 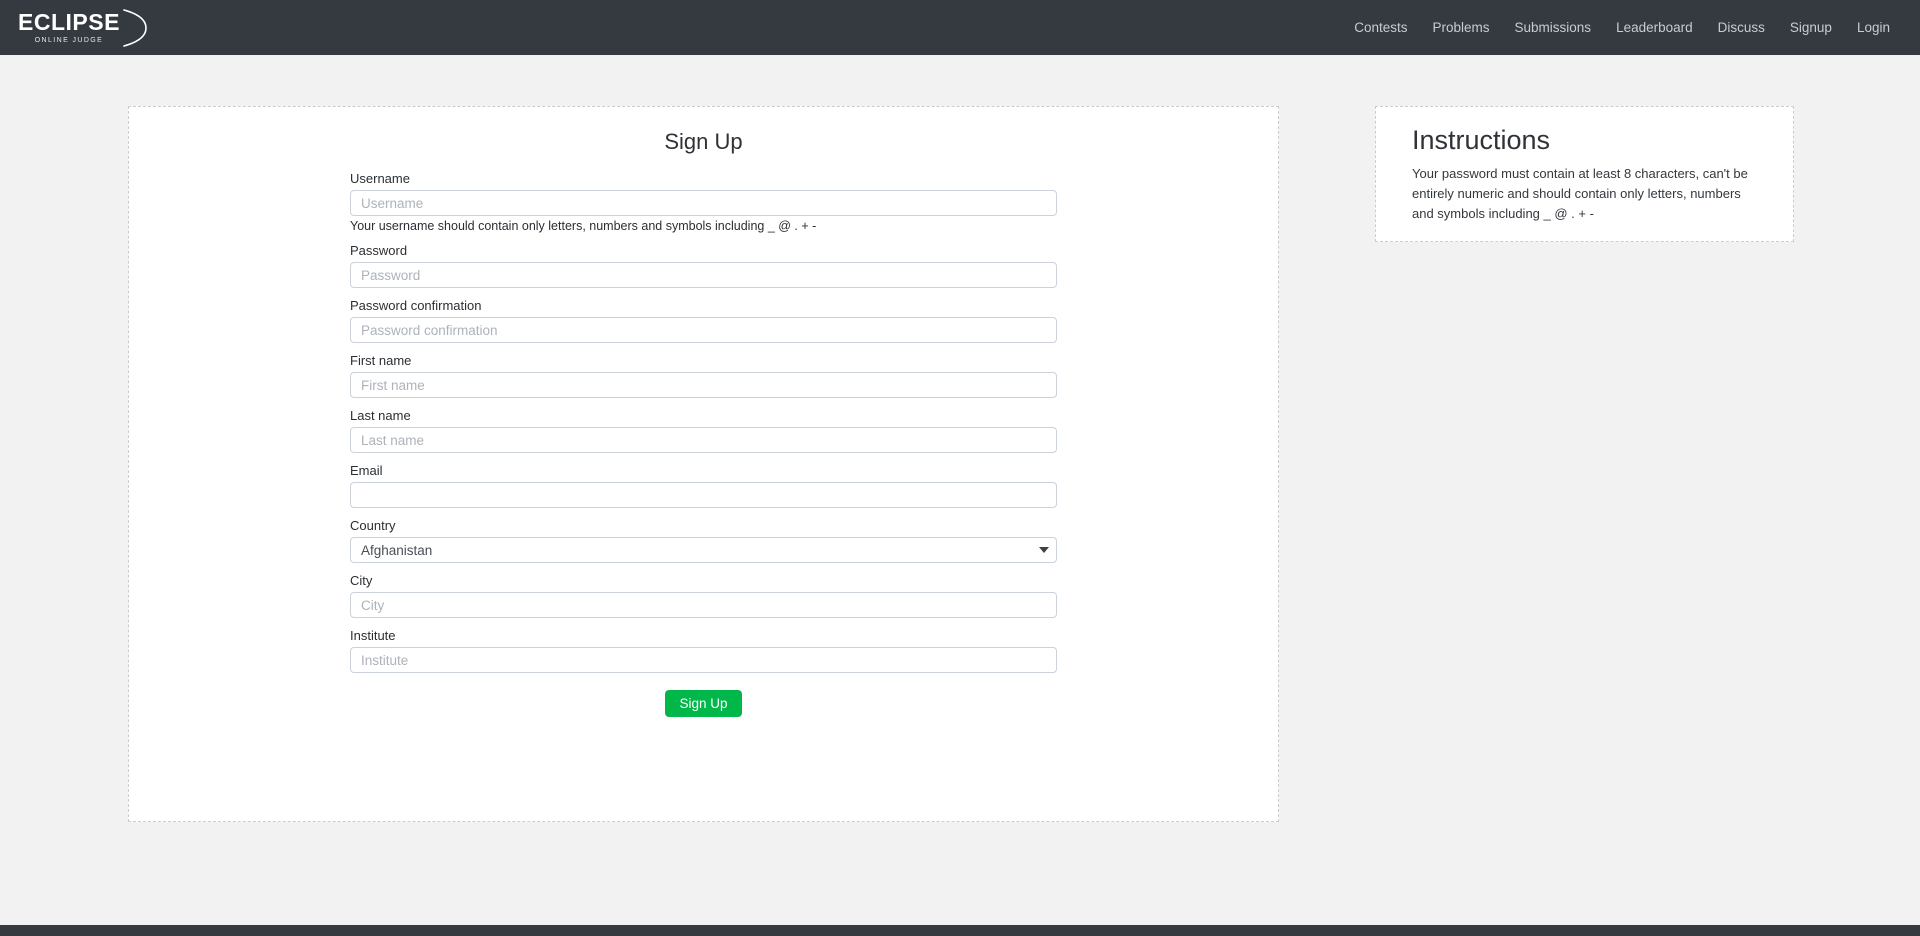 What do you see at coordinates (960, 930) in the screenshot?
I see `page-footer` at bounding box center [960, 930].